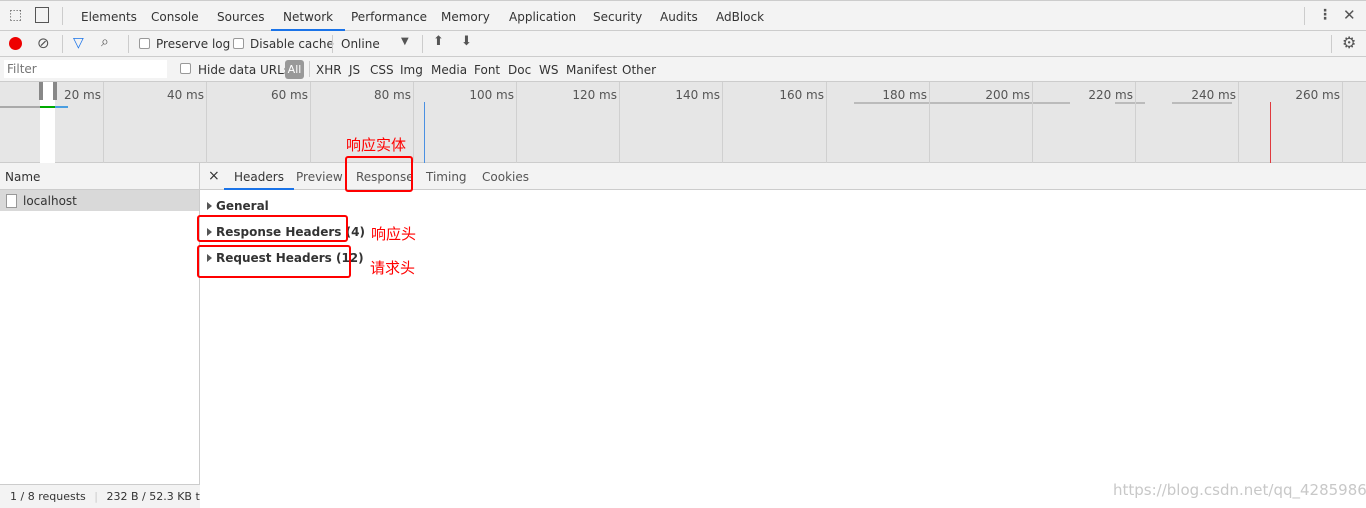  I want to click on annotation-response-body: 响应实体, so click(376, 145).